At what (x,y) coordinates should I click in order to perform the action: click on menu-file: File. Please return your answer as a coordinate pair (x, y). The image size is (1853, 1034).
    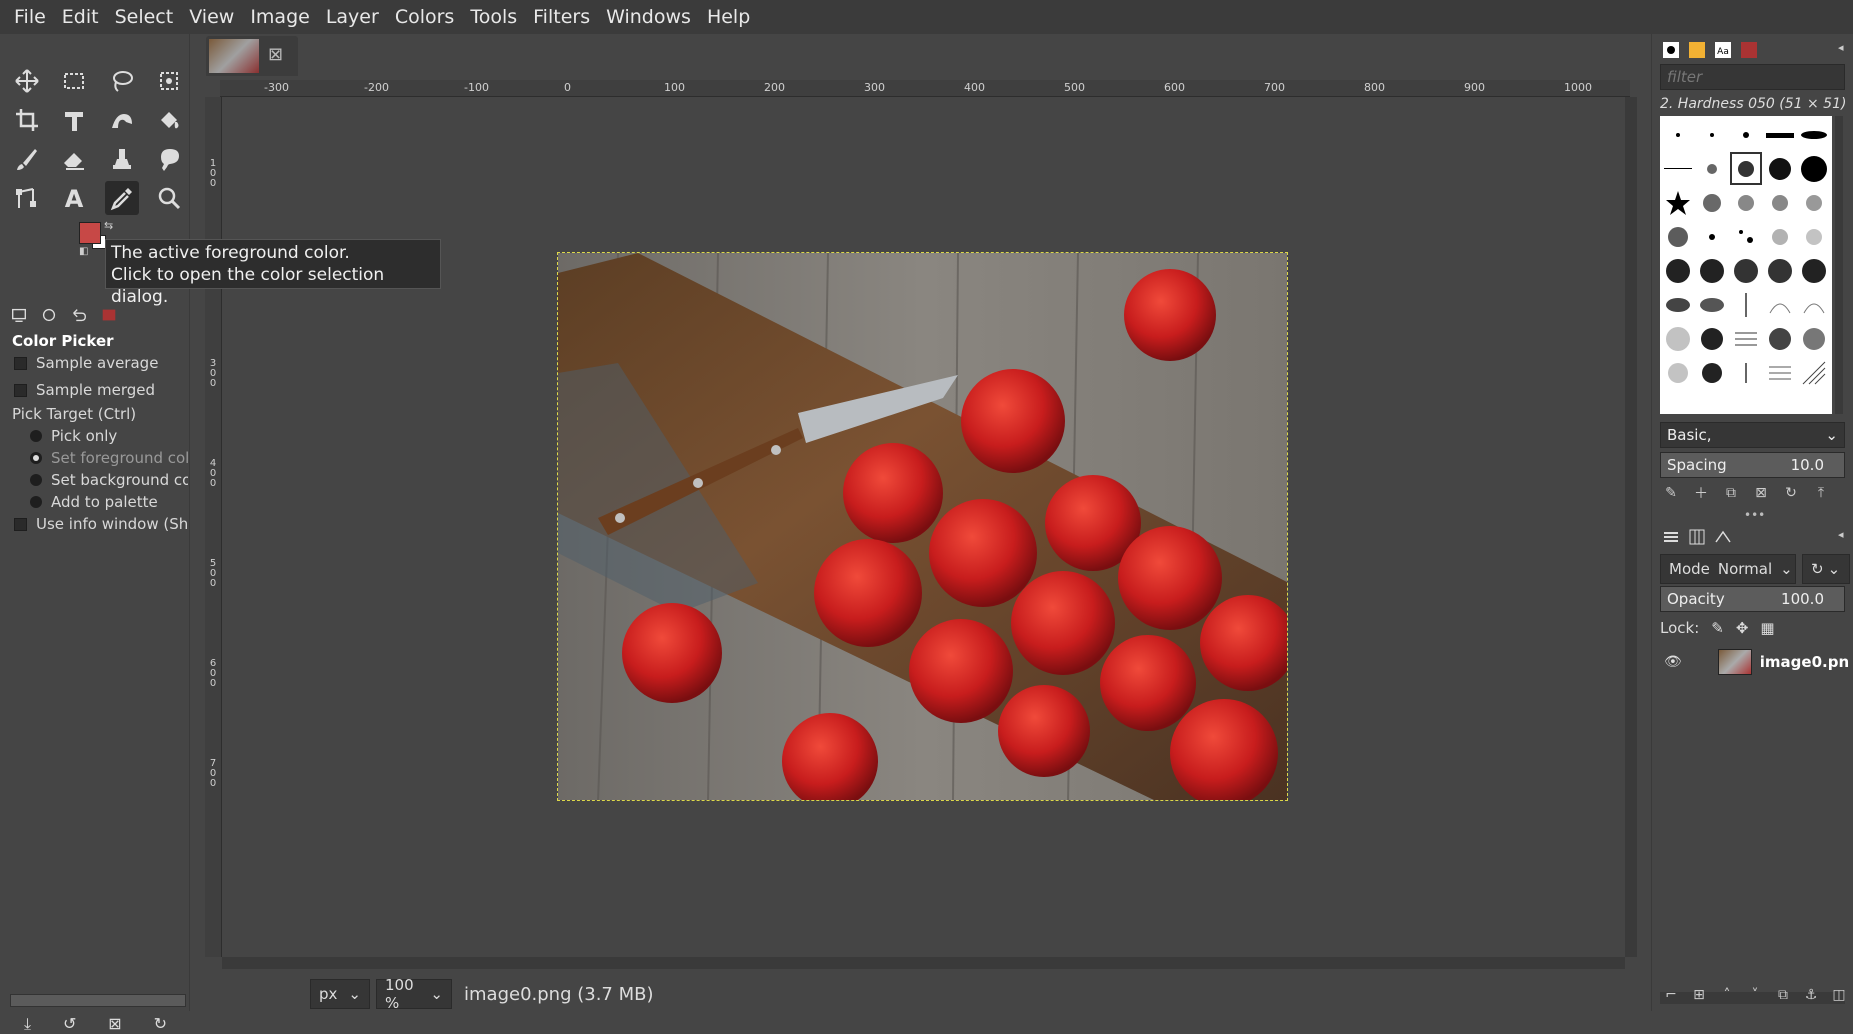
    Looking at the image, I should click on (30, 17).